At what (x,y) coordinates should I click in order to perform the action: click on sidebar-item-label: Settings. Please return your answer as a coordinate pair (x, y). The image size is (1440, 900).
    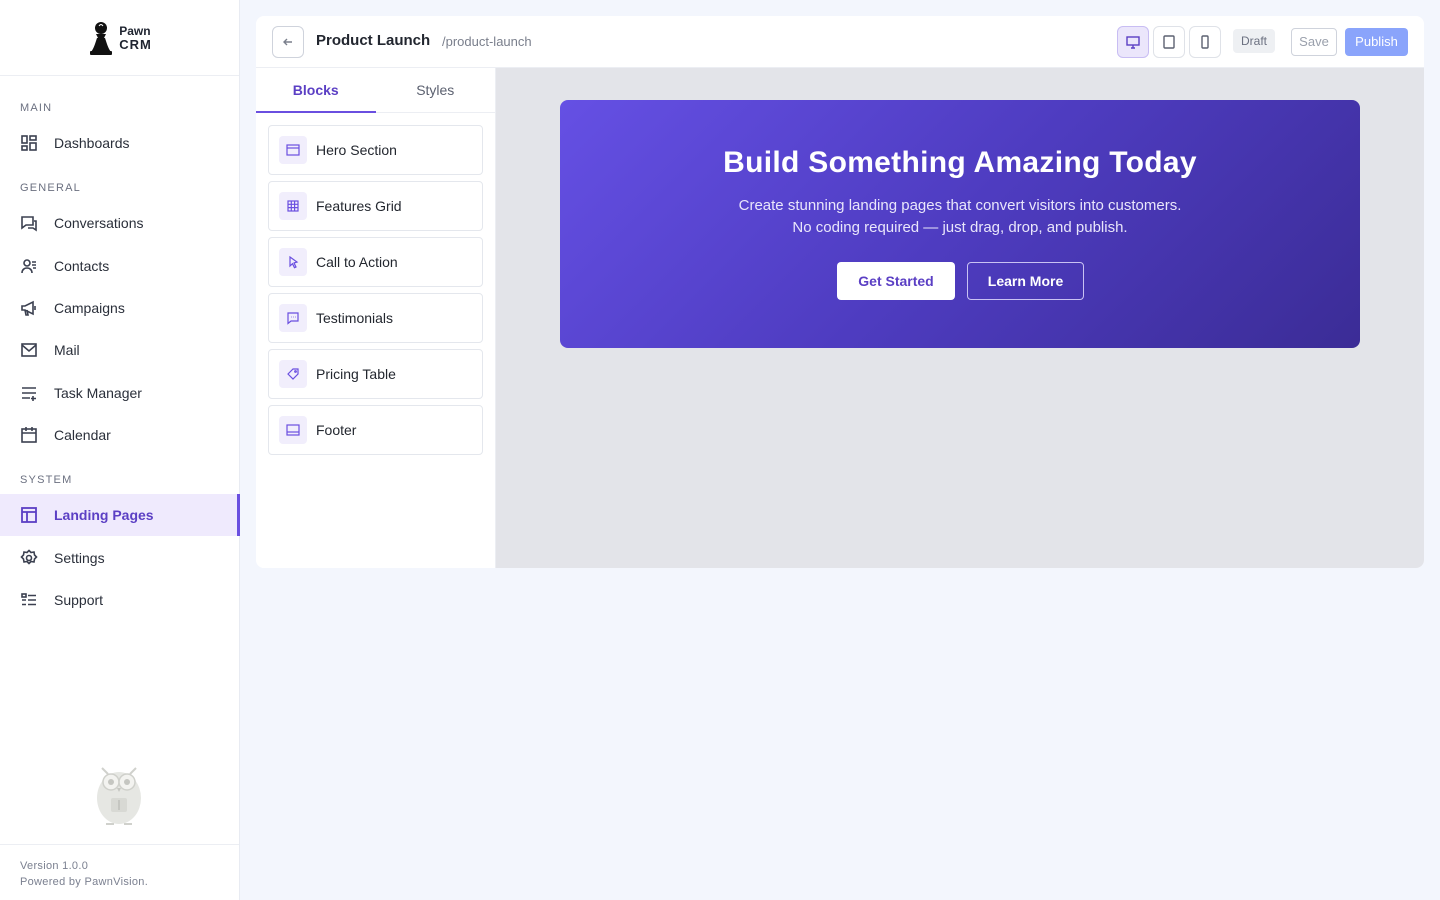
    Looking at the image, I should click on (79, 558).